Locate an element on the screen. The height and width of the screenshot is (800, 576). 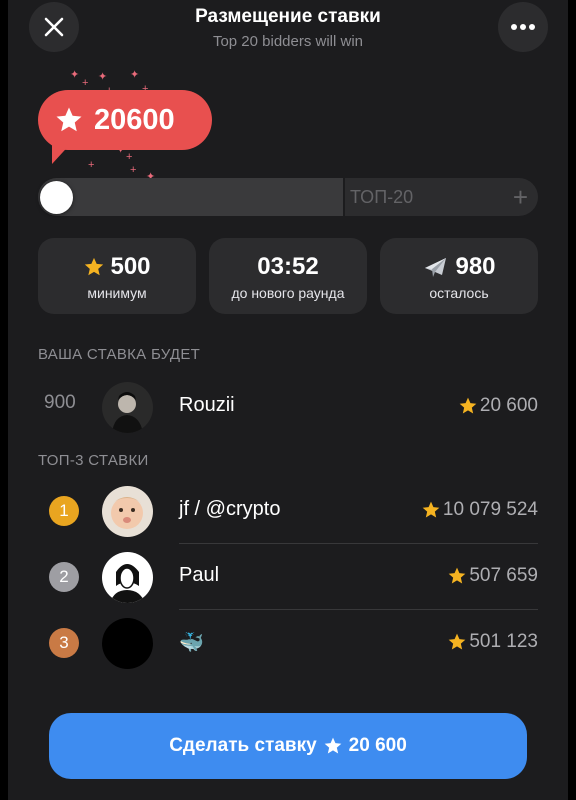
top3-amount: 507 659 is located at coordinates (492, 576).